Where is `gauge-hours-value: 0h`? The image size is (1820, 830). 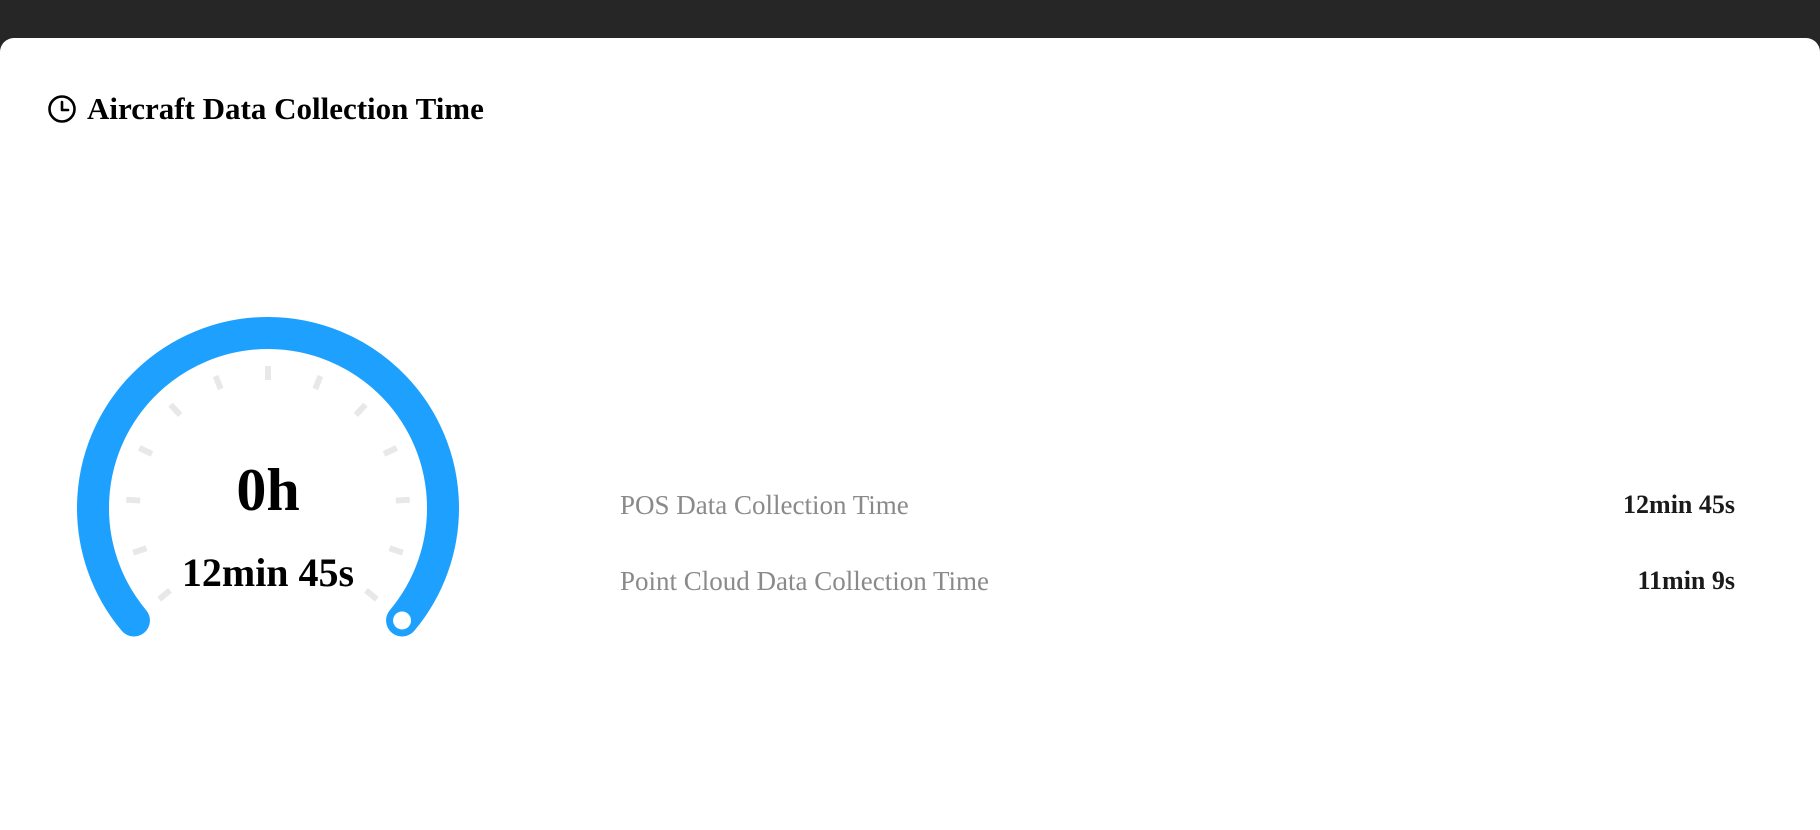
gauge-hours-value: 0h is located at coordinates (268, 490).